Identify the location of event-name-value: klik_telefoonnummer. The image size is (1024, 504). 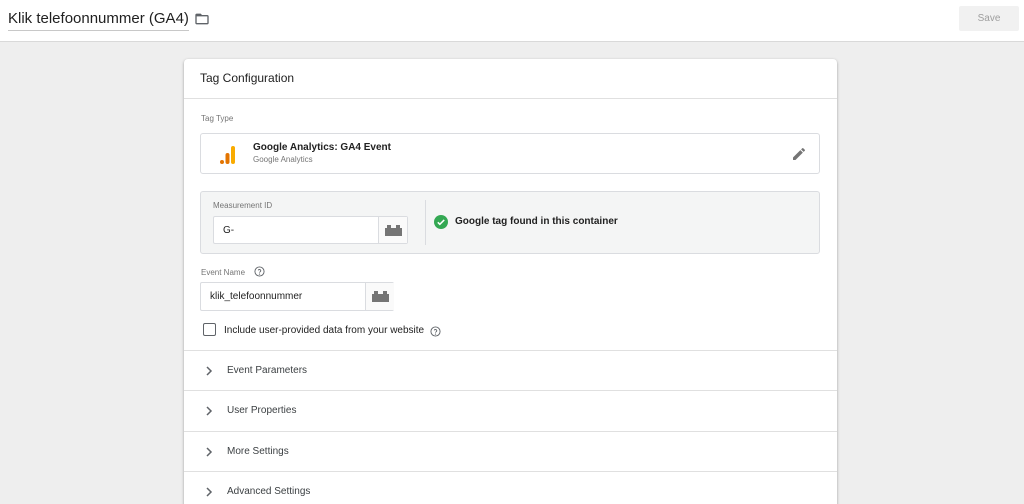
(256, 296).